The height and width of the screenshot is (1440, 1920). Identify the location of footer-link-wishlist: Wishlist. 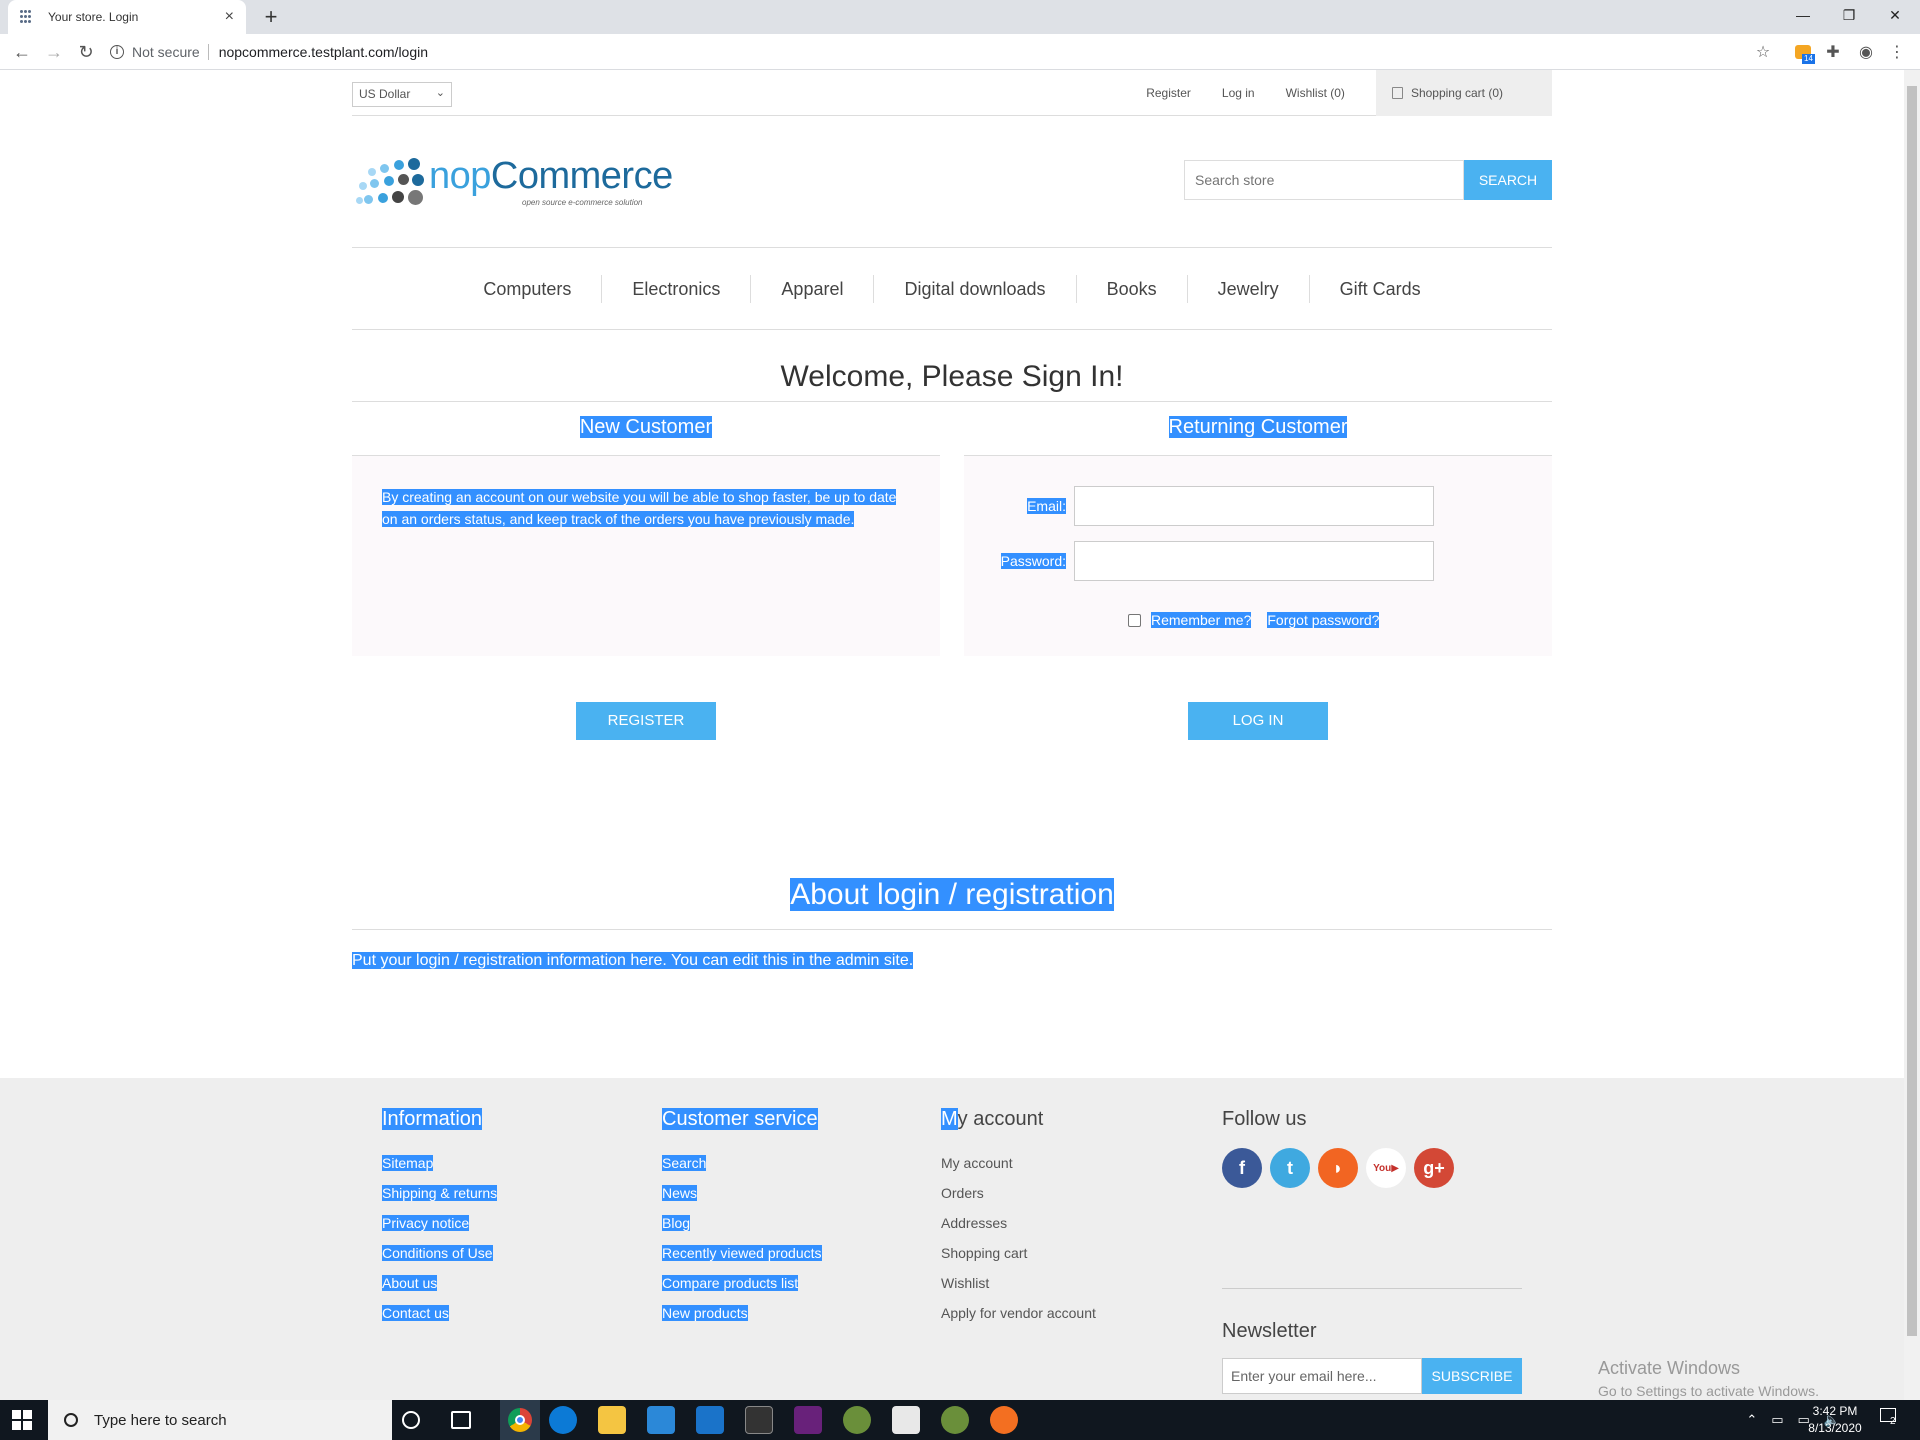
(1018, 1283).